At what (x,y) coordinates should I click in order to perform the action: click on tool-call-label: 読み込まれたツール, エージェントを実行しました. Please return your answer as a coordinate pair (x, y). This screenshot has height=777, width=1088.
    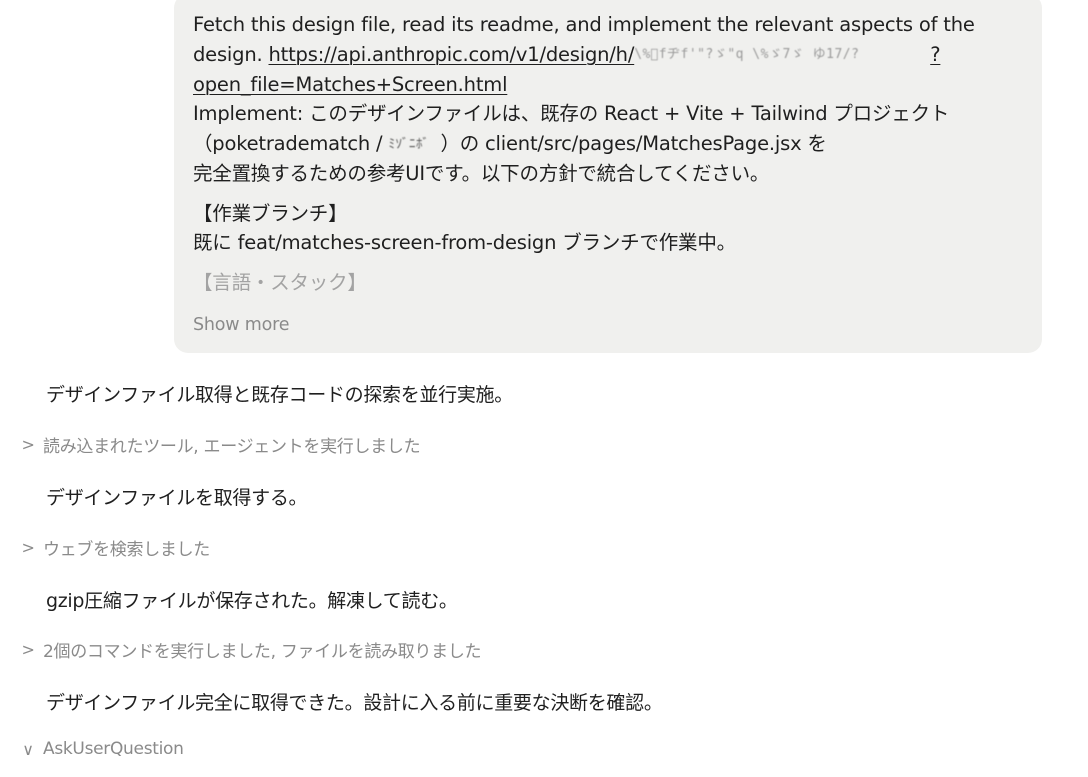
    Looking at the image, I should click on (232, 447).